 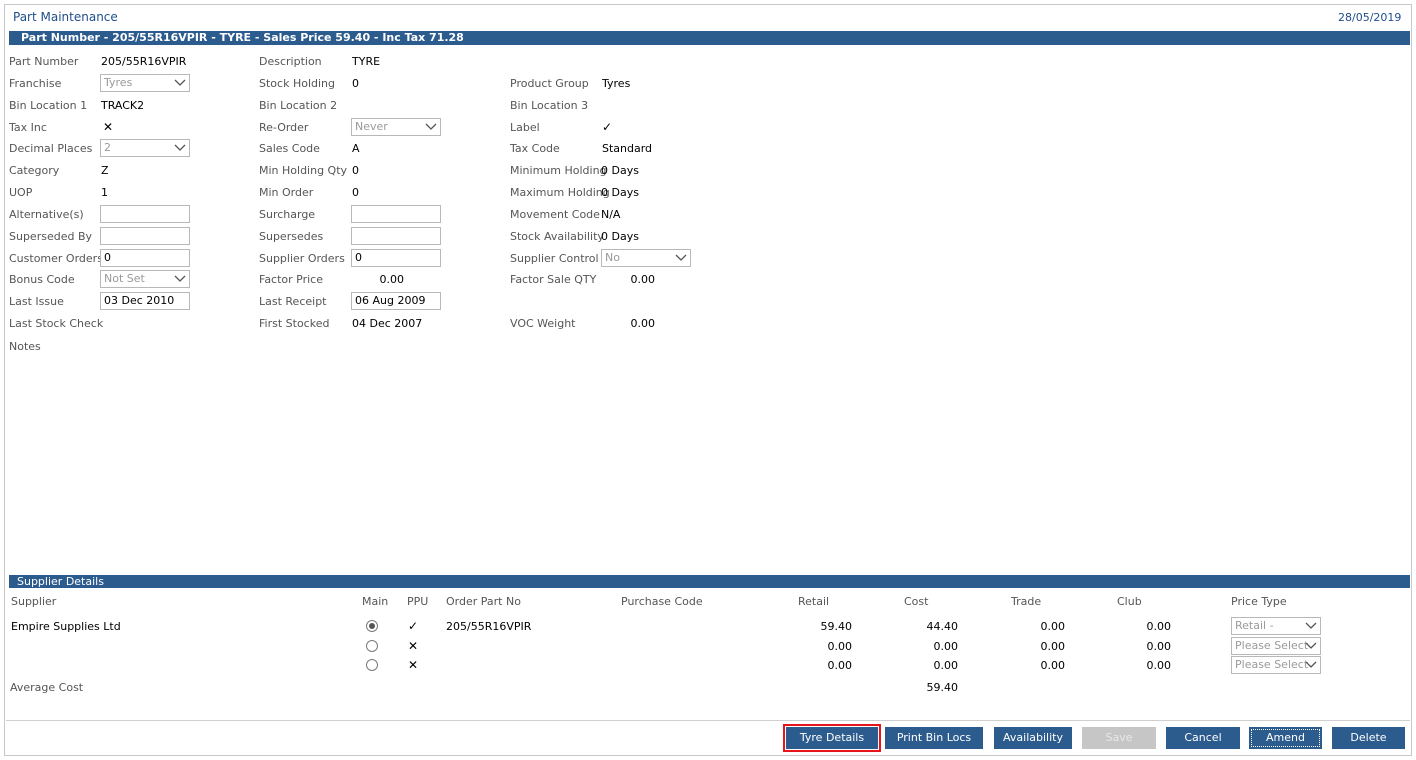 I want to click on minimum-holding-label: Minimum Holding, so click(x=558, y=170).